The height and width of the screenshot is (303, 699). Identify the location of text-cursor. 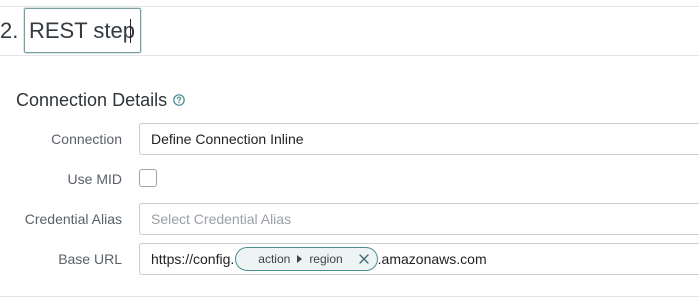
(130, 31).